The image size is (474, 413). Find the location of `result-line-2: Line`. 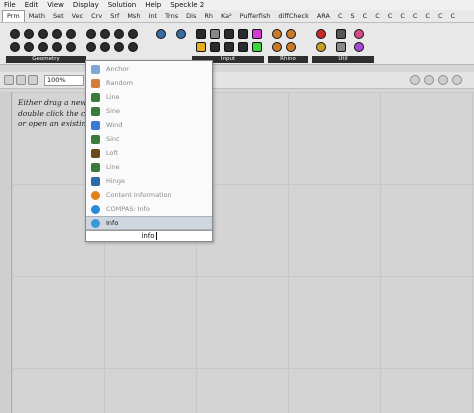

result-line-2: Line is located at coordinates (149, 167).